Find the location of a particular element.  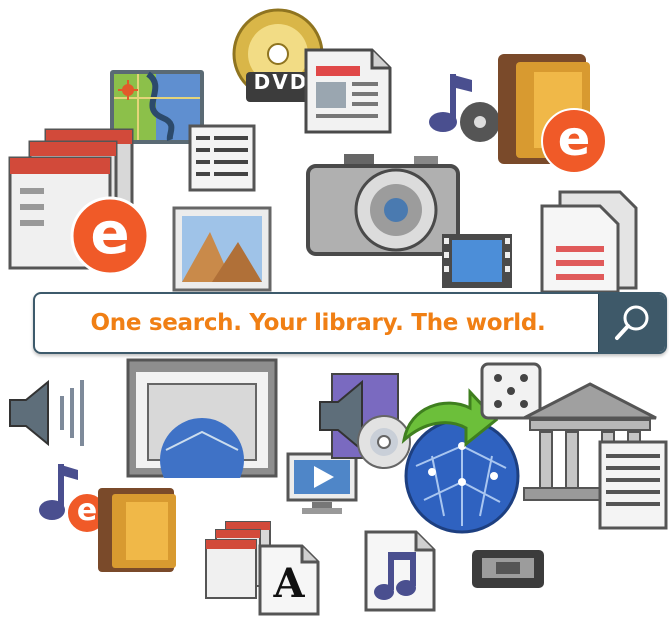

speaker-audio-icon is located at coordinates (46, 413).